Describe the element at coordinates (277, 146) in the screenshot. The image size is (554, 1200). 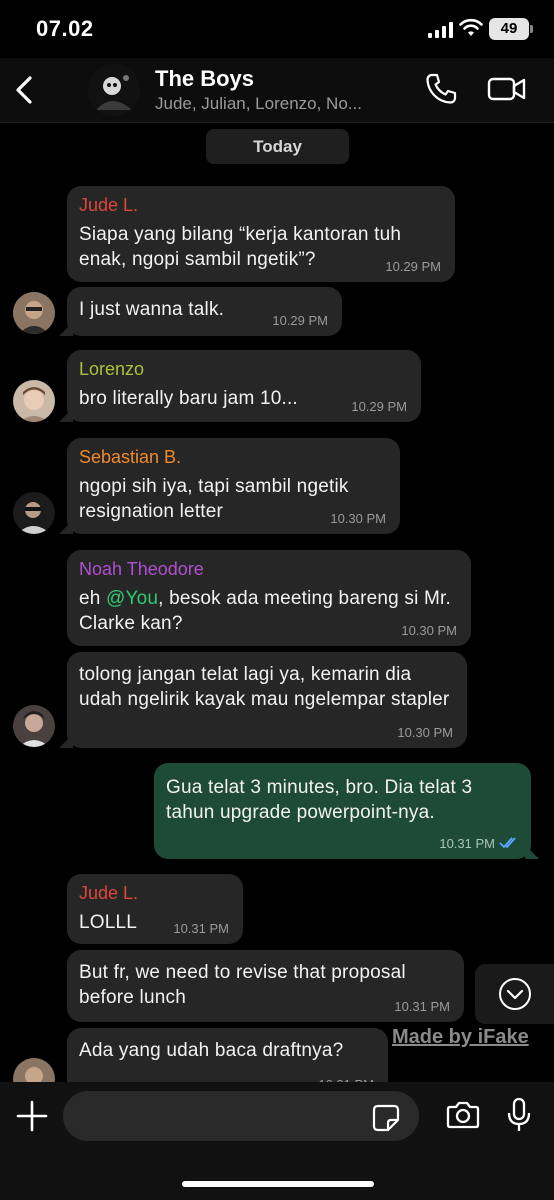
I see `date-divider: Today` at that location.